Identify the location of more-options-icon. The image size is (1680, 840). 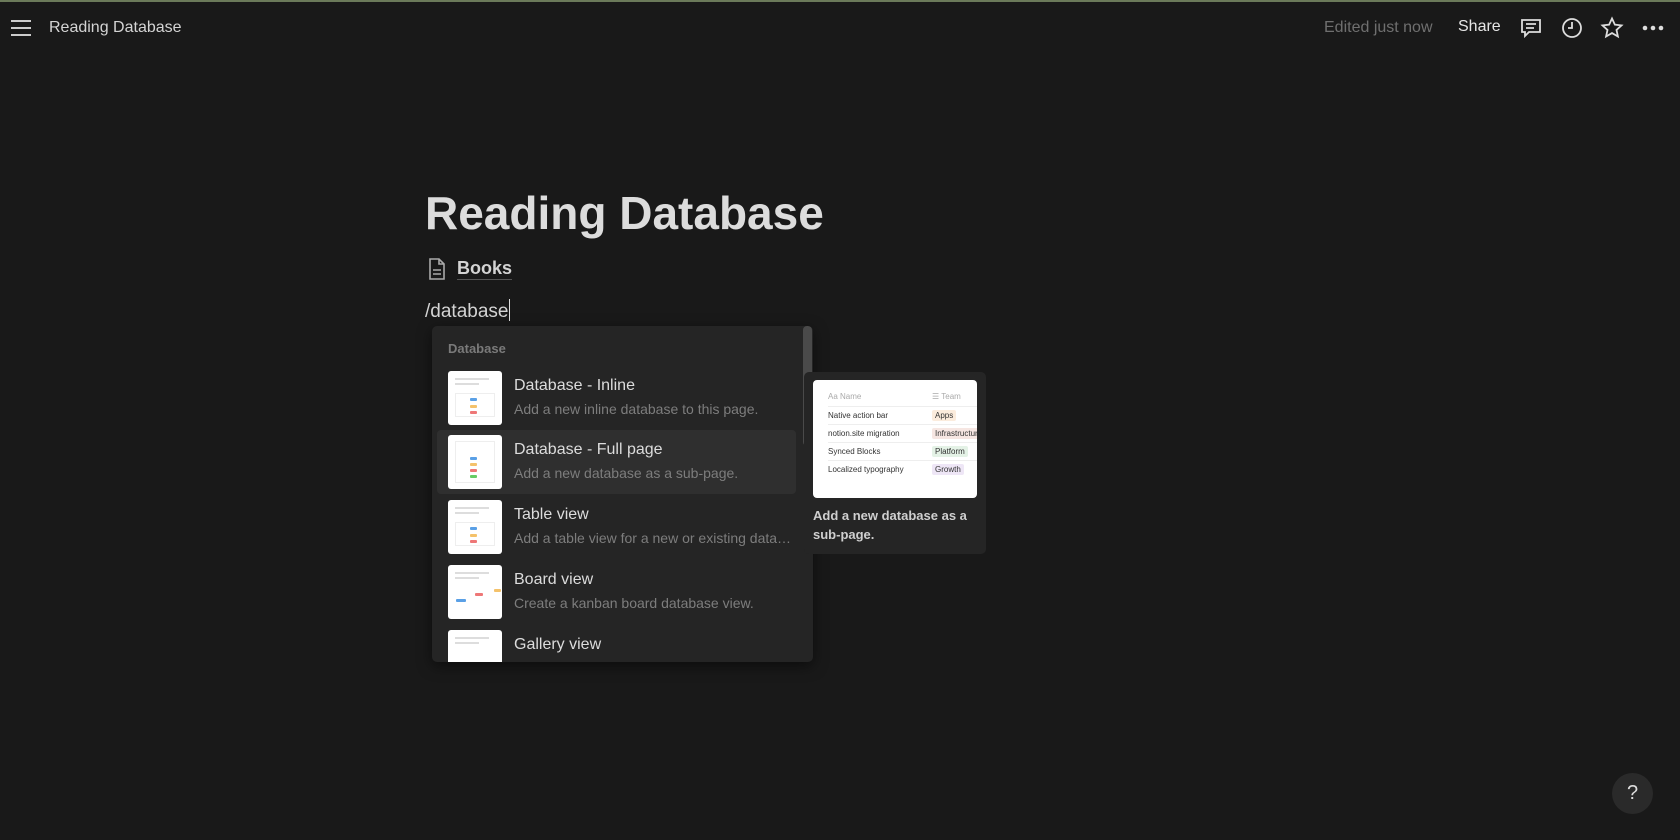
(1653, 28).